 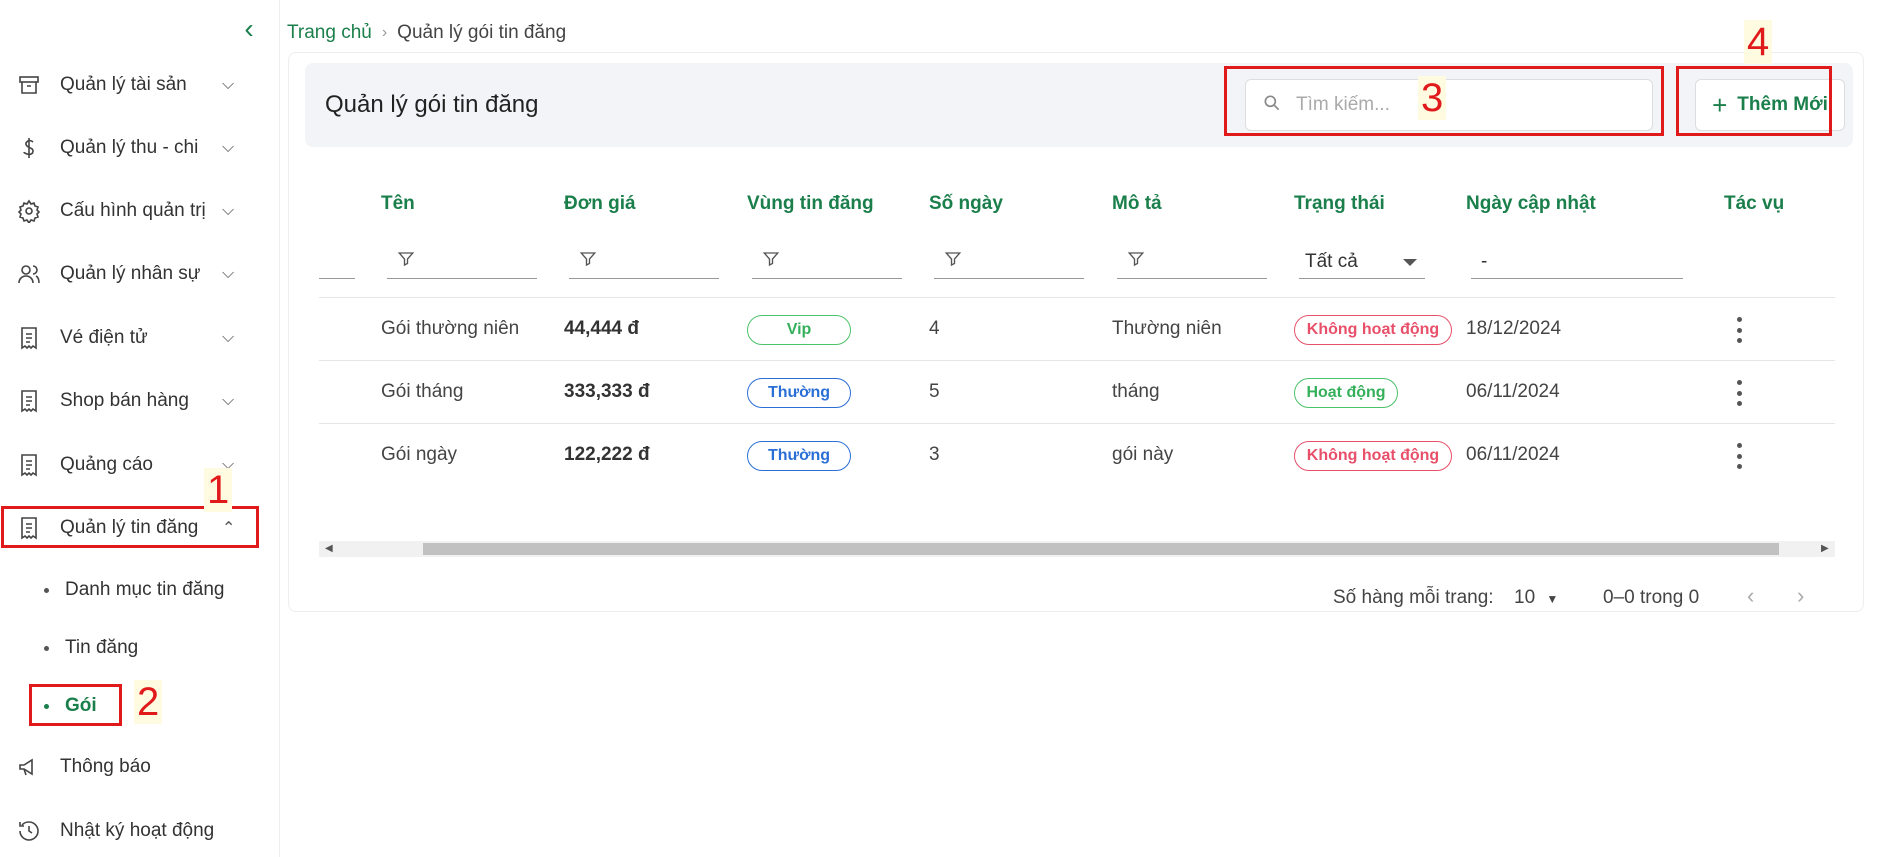 I want to click on annotation-marker-2: 2, so click(x=148, y=702).